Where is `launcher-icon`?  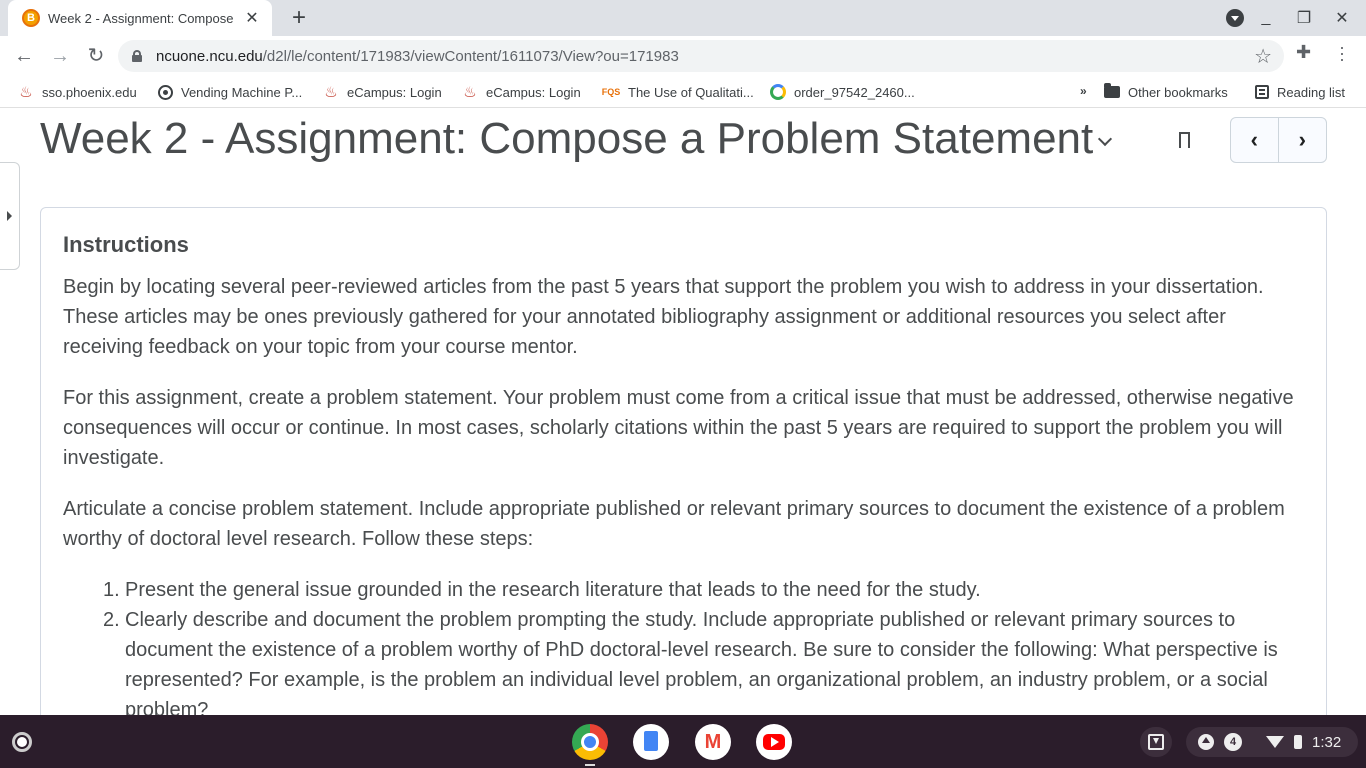
launcher-icon is located at coordinates (22, 742).